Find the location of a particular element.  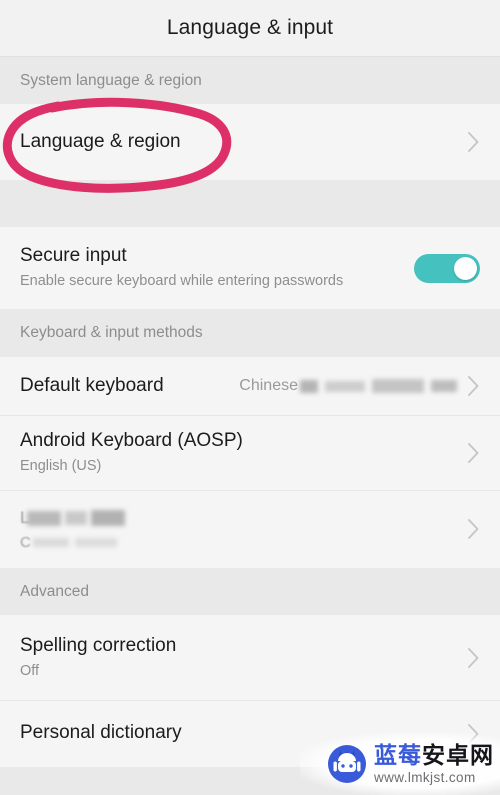

watermark-inner: 蓝莓安卓网 www.lmkjst.com is located at coordinates (410, 763).